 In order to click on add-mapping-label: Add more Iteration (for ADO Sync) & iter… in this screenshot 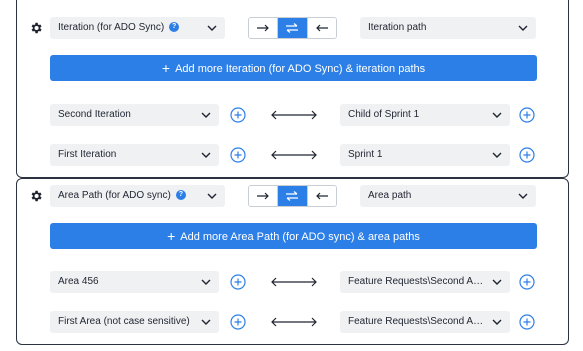, I will do `click(300, 69)`.